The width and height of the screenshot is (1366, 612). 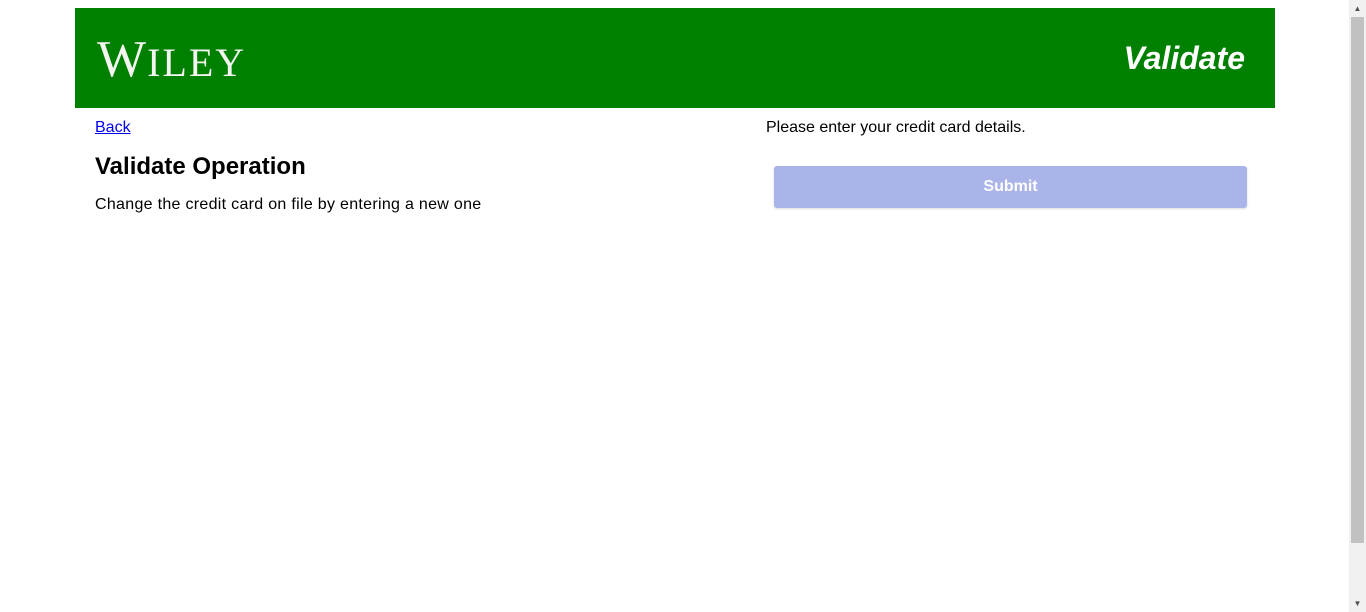 I want to click on header-title: Validate, so click(x=1184, y=58).